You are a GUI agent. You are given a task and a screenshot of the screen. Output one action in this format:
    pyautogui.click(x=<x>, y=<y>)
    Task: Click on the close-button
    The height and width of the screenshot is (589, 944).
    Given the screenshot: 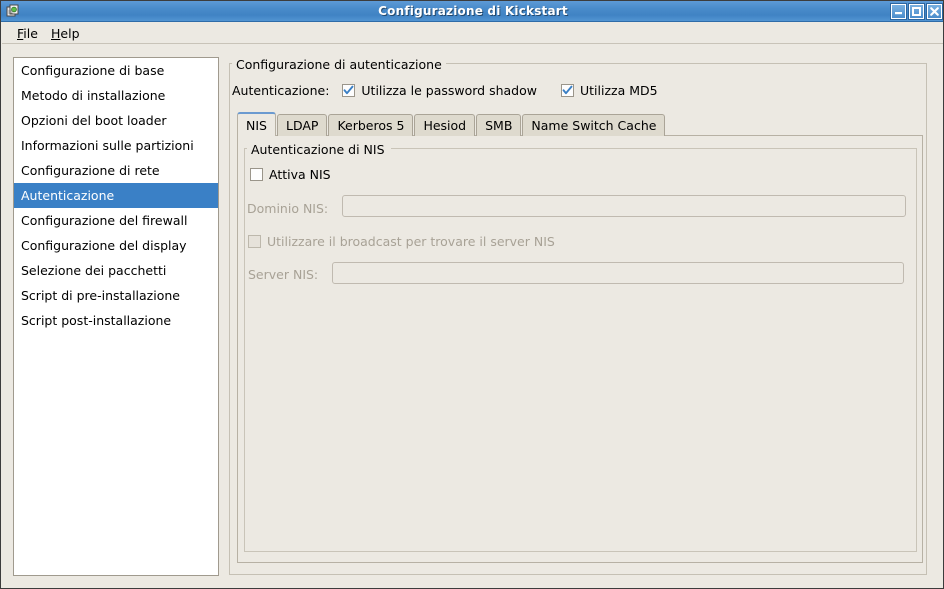 What is the action you would take?
    pyautogui.click(x=934, y=11)
    